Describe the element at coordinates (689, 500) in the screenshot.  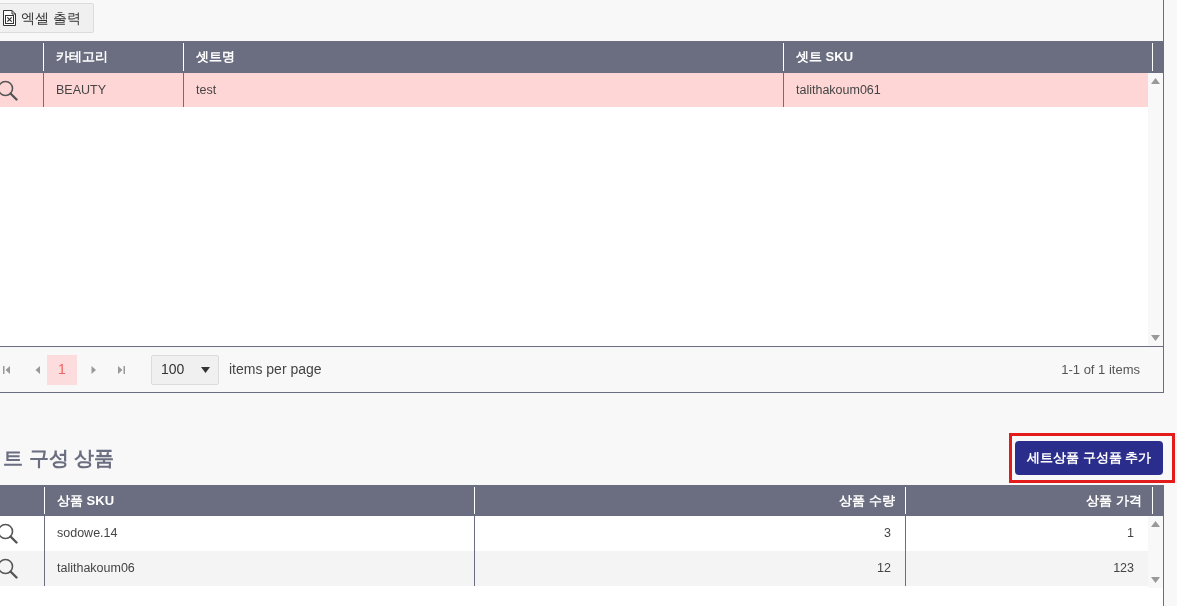
I see `column-header: 상품 수량` at that location.